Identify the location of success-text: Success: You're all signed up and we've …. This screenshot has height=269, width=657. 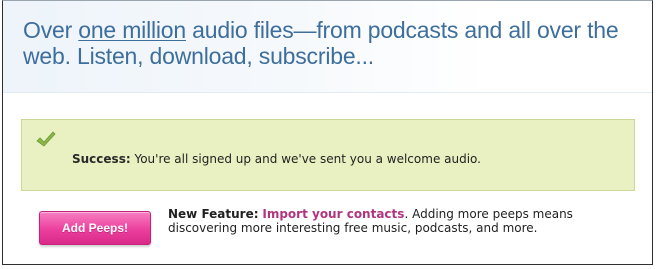
(276, 159).